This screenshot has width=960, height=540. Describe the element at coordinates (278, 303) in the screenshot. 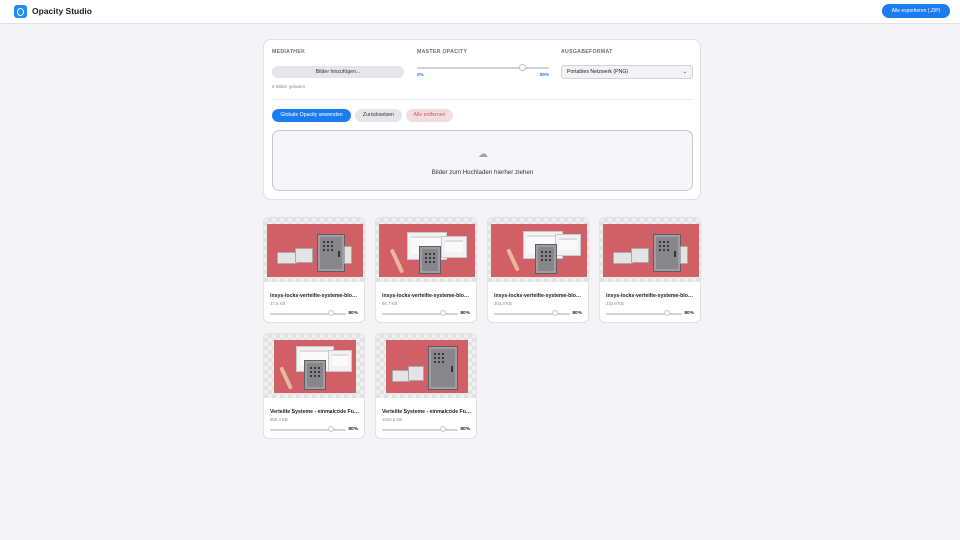

I see `image-size: 47.6 KB` at that location.